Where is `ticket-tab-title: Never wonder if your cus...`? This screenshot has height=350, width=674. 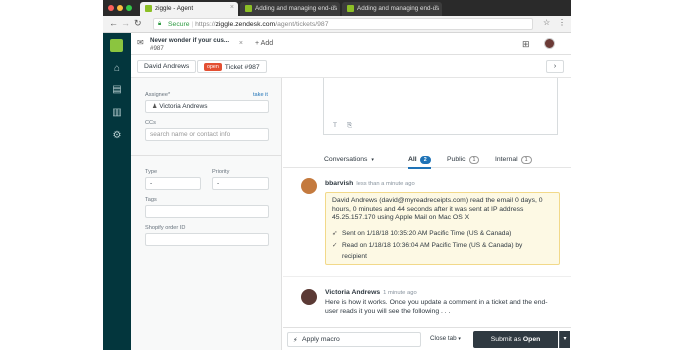
ticket-tab-title: Never wonder if your cus... is located at coordinates (190, 40).